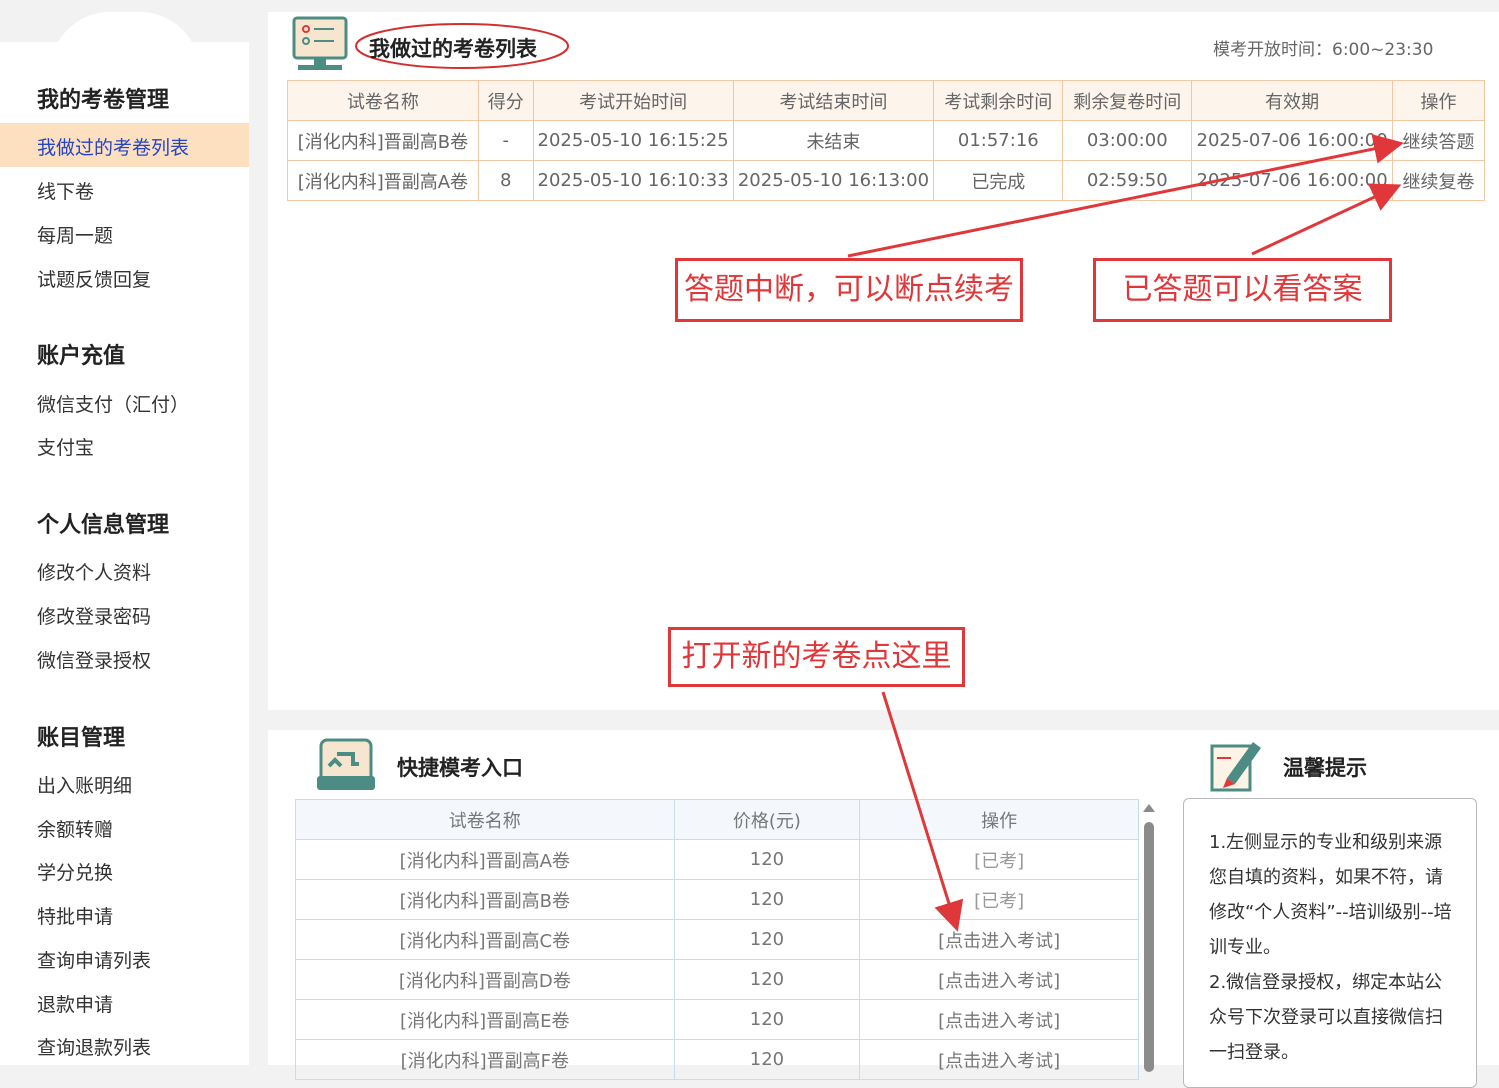 The width and height of the screenshot is (1499, 1088). Describe the element at coordinates (460, 768) in the screenshot. I see `quick-entry-title: 快捷模考入口` at that location.